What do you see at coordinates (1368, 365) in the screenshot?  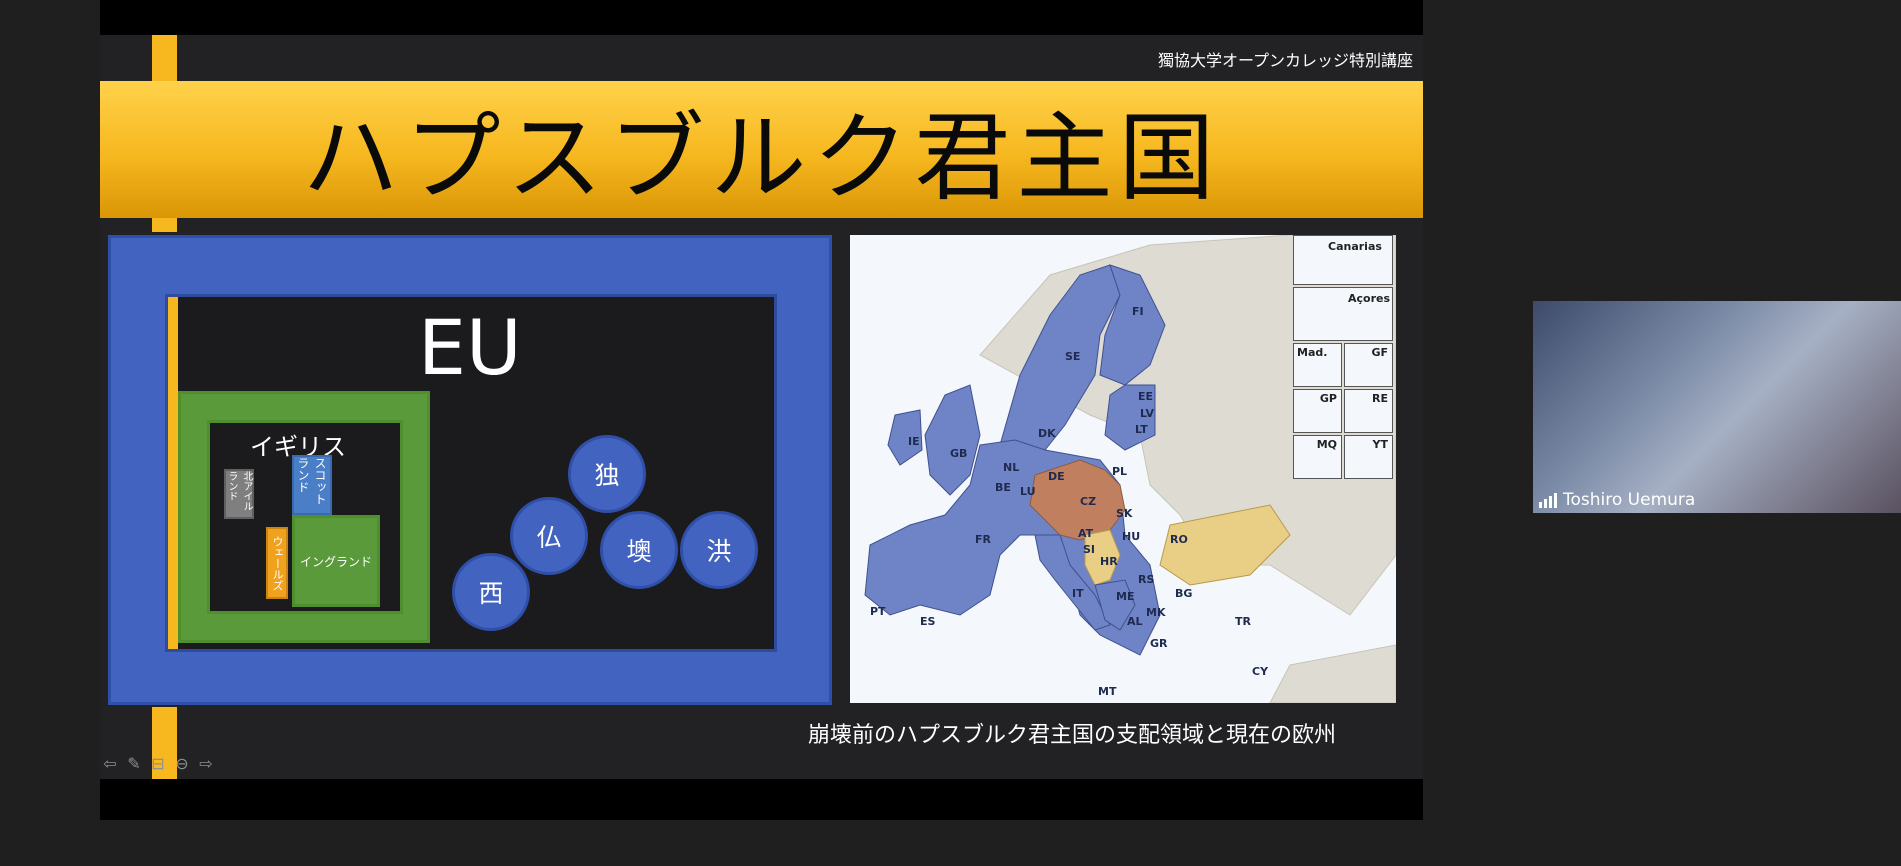 I see `inset-gf: GF` at bounding box center [1368, 365].